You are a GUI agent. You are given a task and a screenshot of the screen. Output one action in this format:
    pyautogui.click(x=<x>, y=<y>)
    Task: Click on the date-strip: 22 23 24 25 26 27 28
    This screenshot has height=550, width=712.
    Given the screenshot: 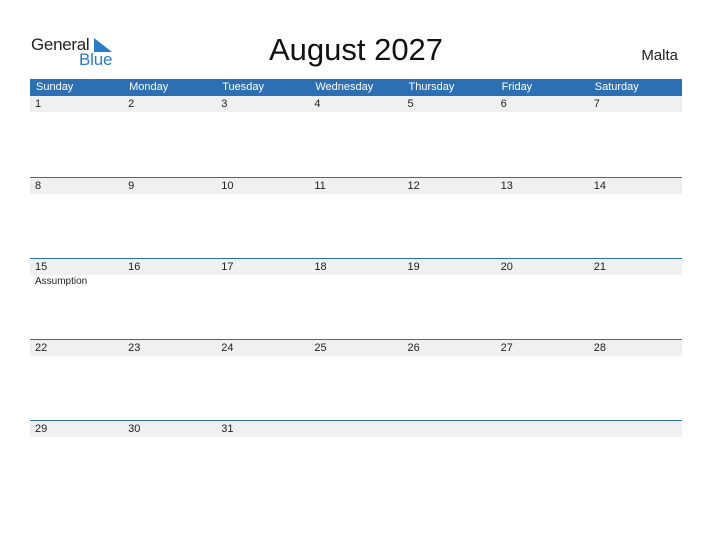 What is the action you would take?
    pyautogui.click(x=356, y=348)
    